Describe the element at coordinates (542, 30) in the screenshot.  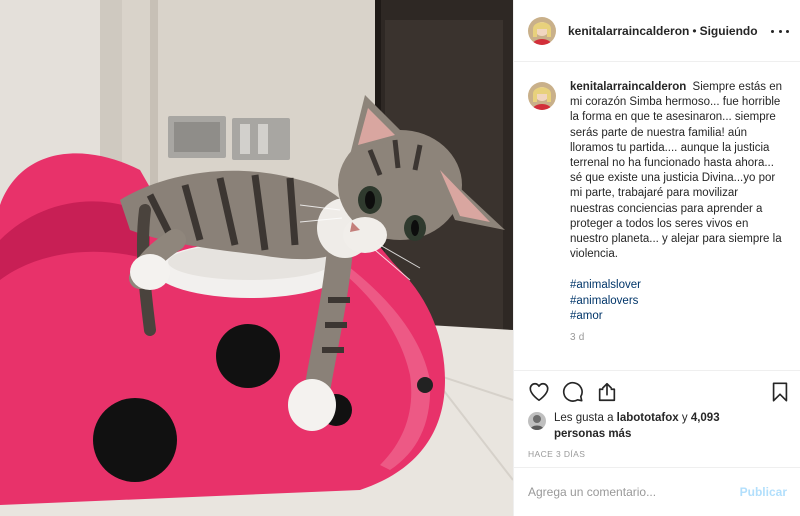
I see `author-avatar` at that location.